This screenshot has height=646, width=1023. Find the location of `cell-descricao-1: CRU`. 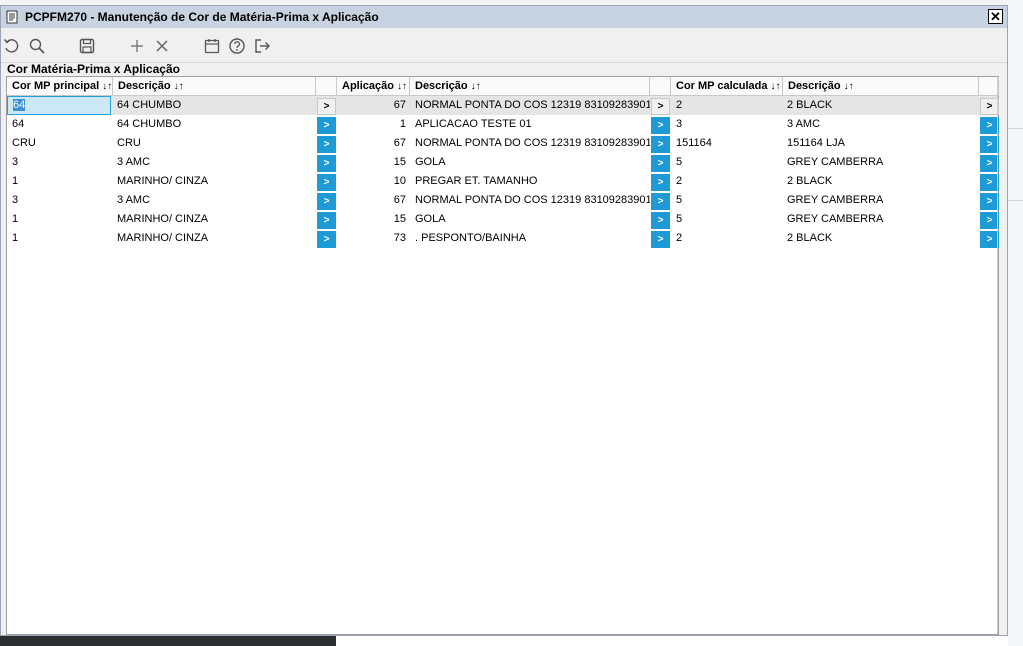

cell-descricao-1: CRU is located at coordinates (213, 143).